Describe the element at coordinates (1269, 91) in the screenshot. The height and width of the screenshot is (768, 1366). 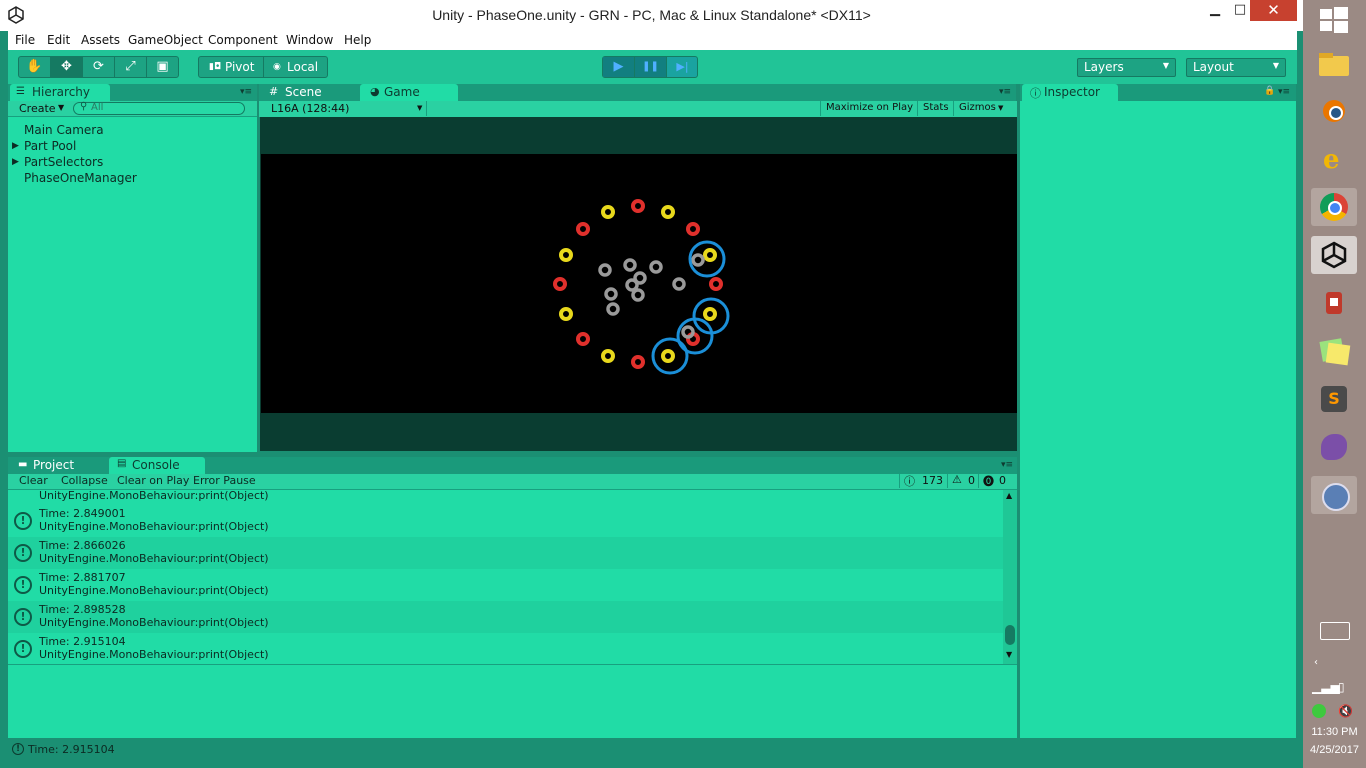
I see `lock-icon: 🔒` at that location.